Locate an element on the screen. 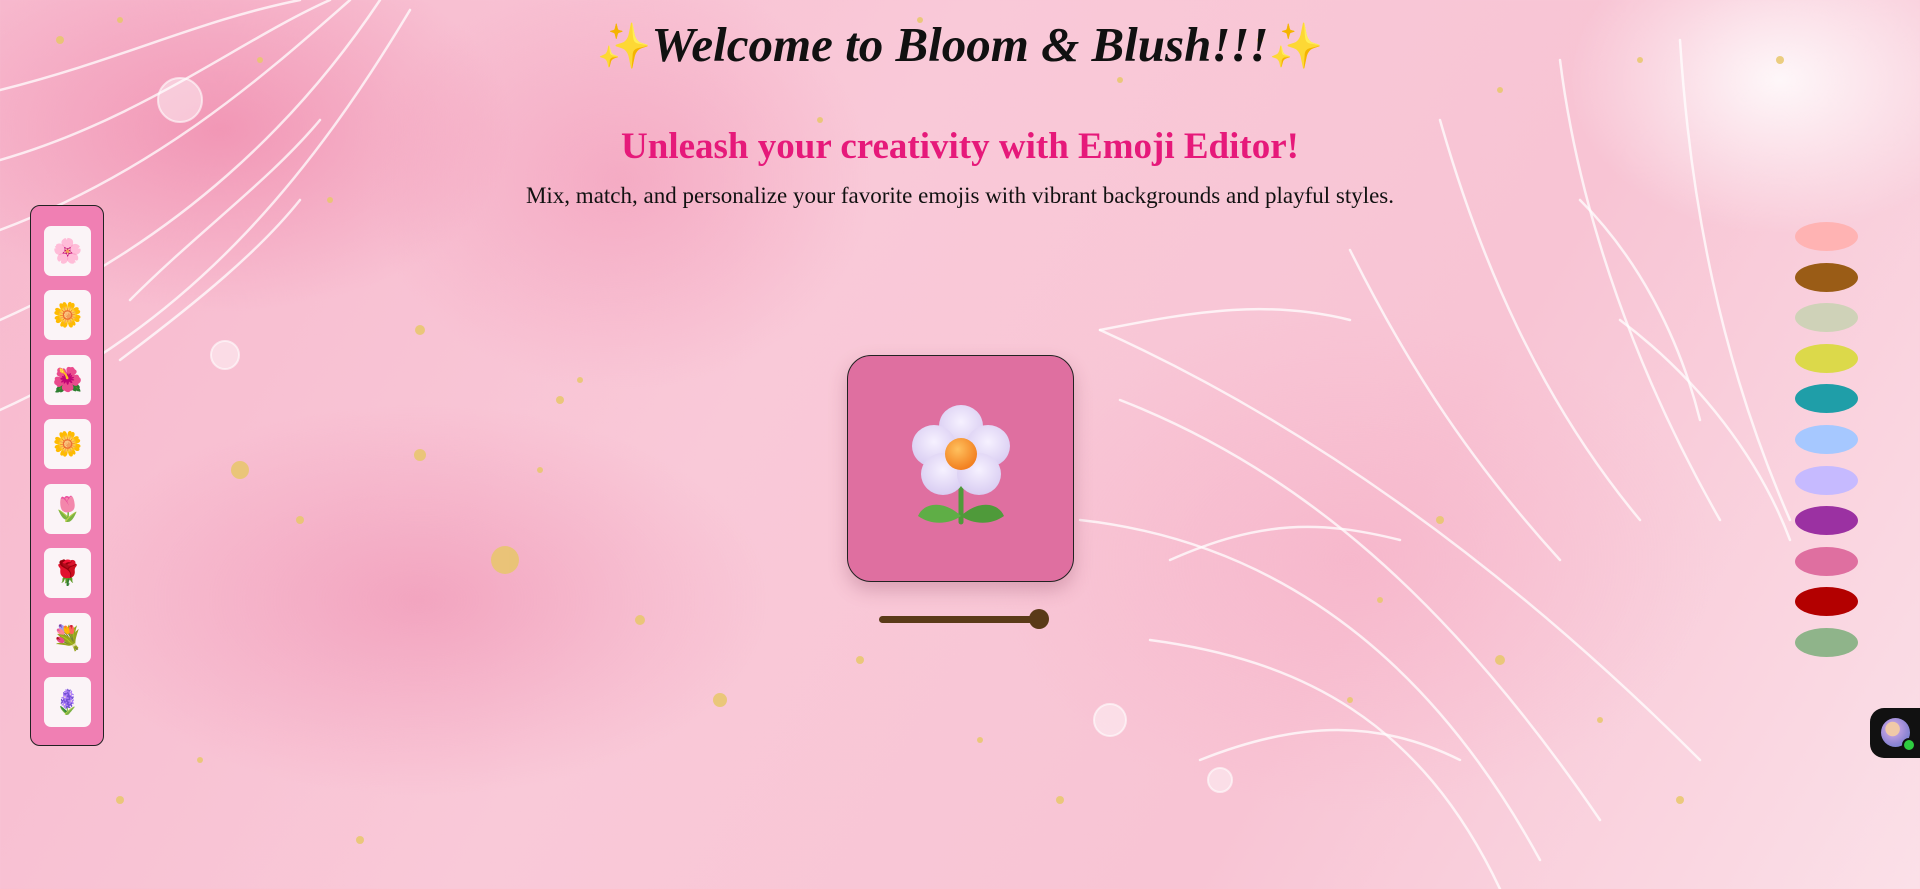  emoji-option-hyacinth: 🪻 is located at coordinates (67, 702).